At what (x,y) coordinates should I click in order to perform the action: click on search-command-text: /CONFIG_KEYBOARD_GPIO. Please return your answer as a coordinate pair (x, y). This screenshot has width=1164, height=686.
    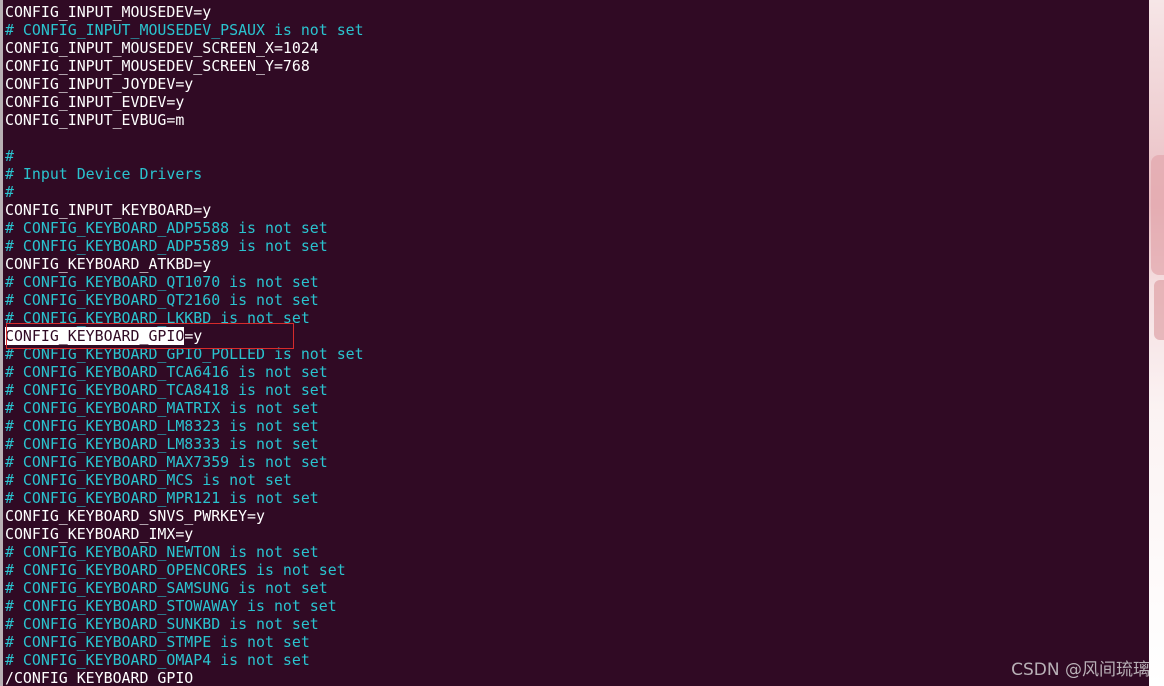
    Looking at the image, I should click on (99, 677).